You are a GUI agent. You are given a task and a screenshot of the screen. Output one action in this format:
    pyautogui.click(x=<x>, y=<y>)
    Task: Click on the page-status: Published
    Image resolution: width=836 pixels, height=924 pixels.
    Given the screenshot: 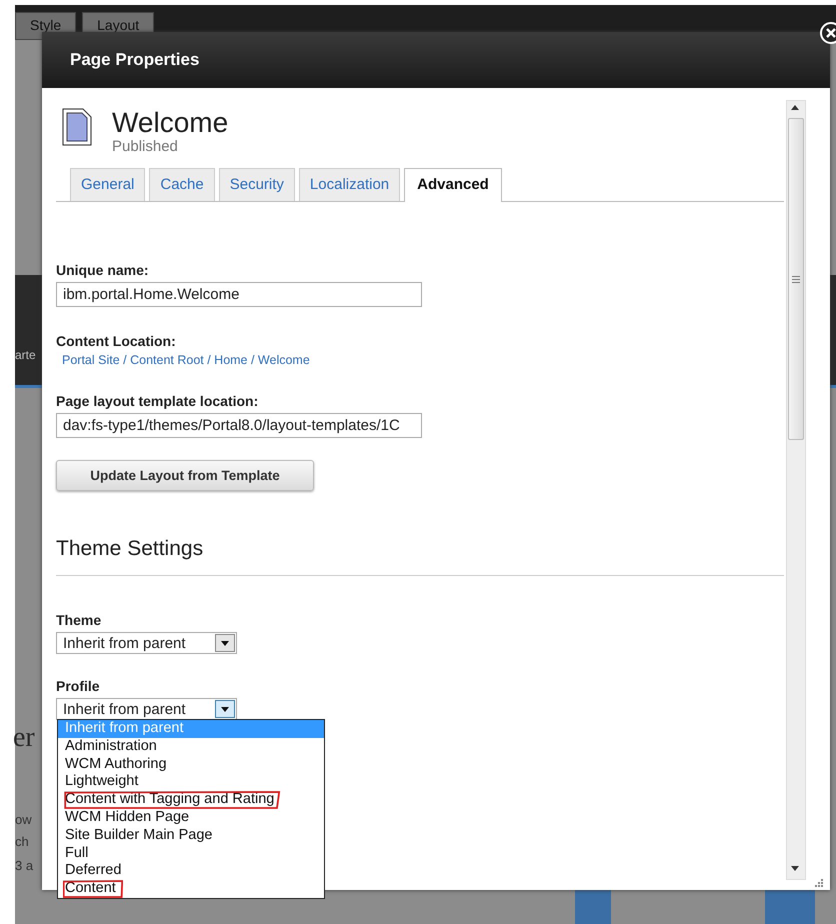 What is the action you would take?
    pyautogui.click(x=145, y=146)
    